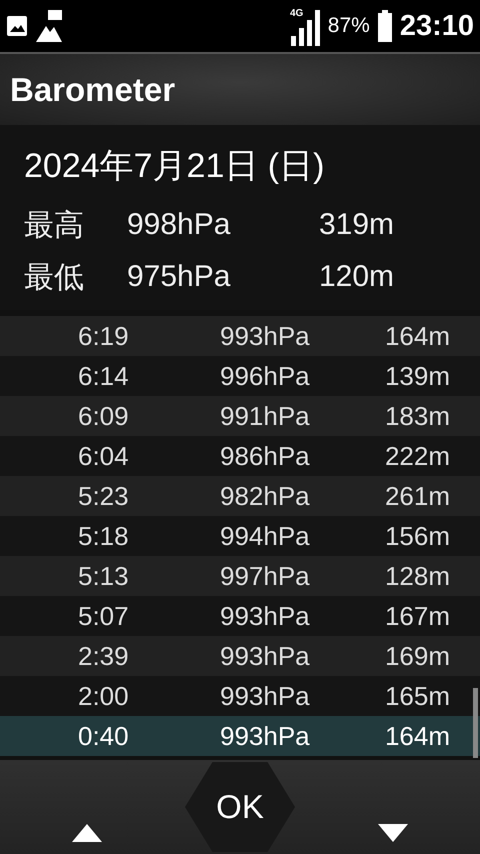  What do you see at coordinates (54, 226) in the screenshot?
I see `summary-label: 最高` at bounding box center [54, 226].